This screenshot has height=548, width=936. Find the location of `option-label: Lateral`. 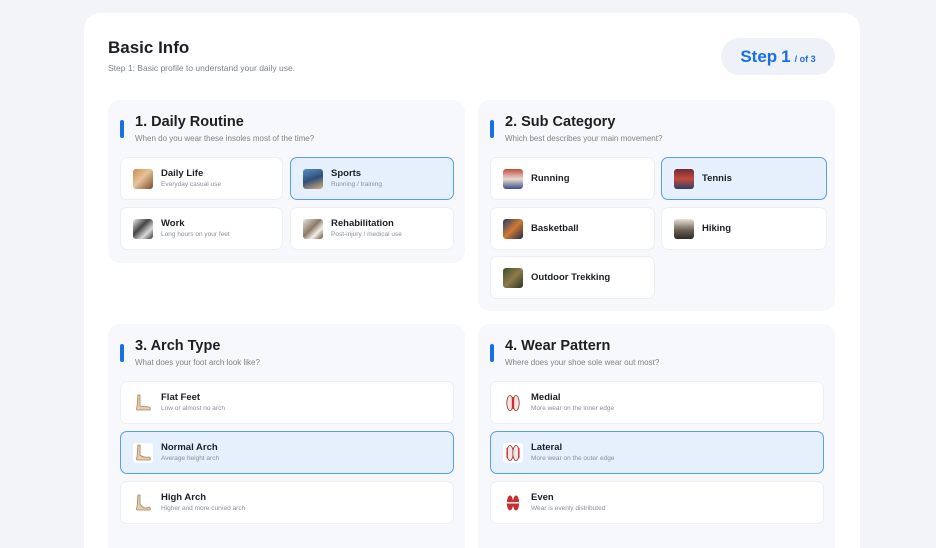

option-label: Lateral is located at coordinates (547, 447).